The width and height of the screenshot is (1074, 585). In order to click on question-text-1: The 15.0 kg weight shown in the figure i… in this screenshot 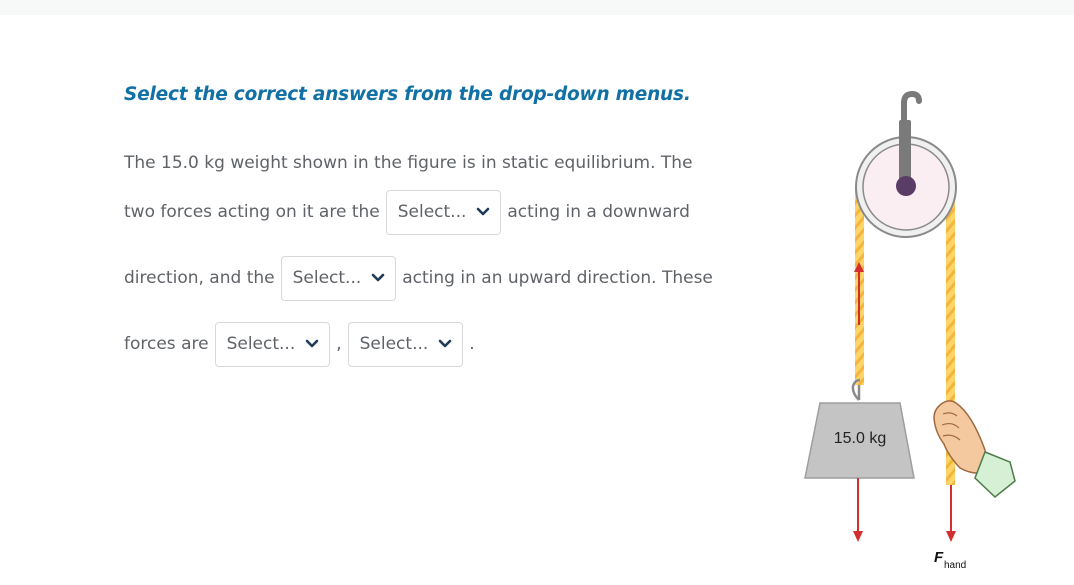, I will do `click(408, 163)`.